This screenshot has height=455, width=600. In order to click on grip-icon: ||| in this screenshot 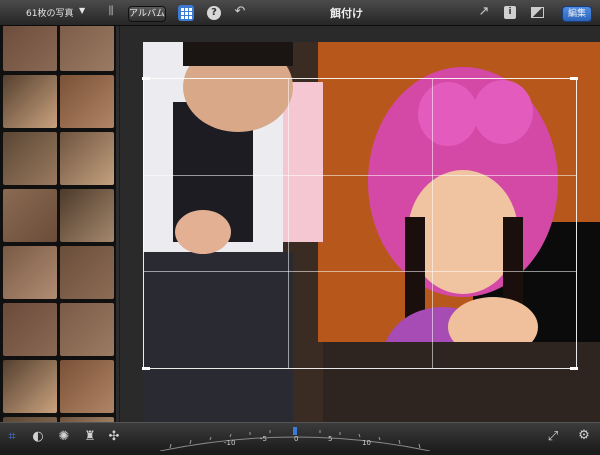, I will do `click(111, 10)`.